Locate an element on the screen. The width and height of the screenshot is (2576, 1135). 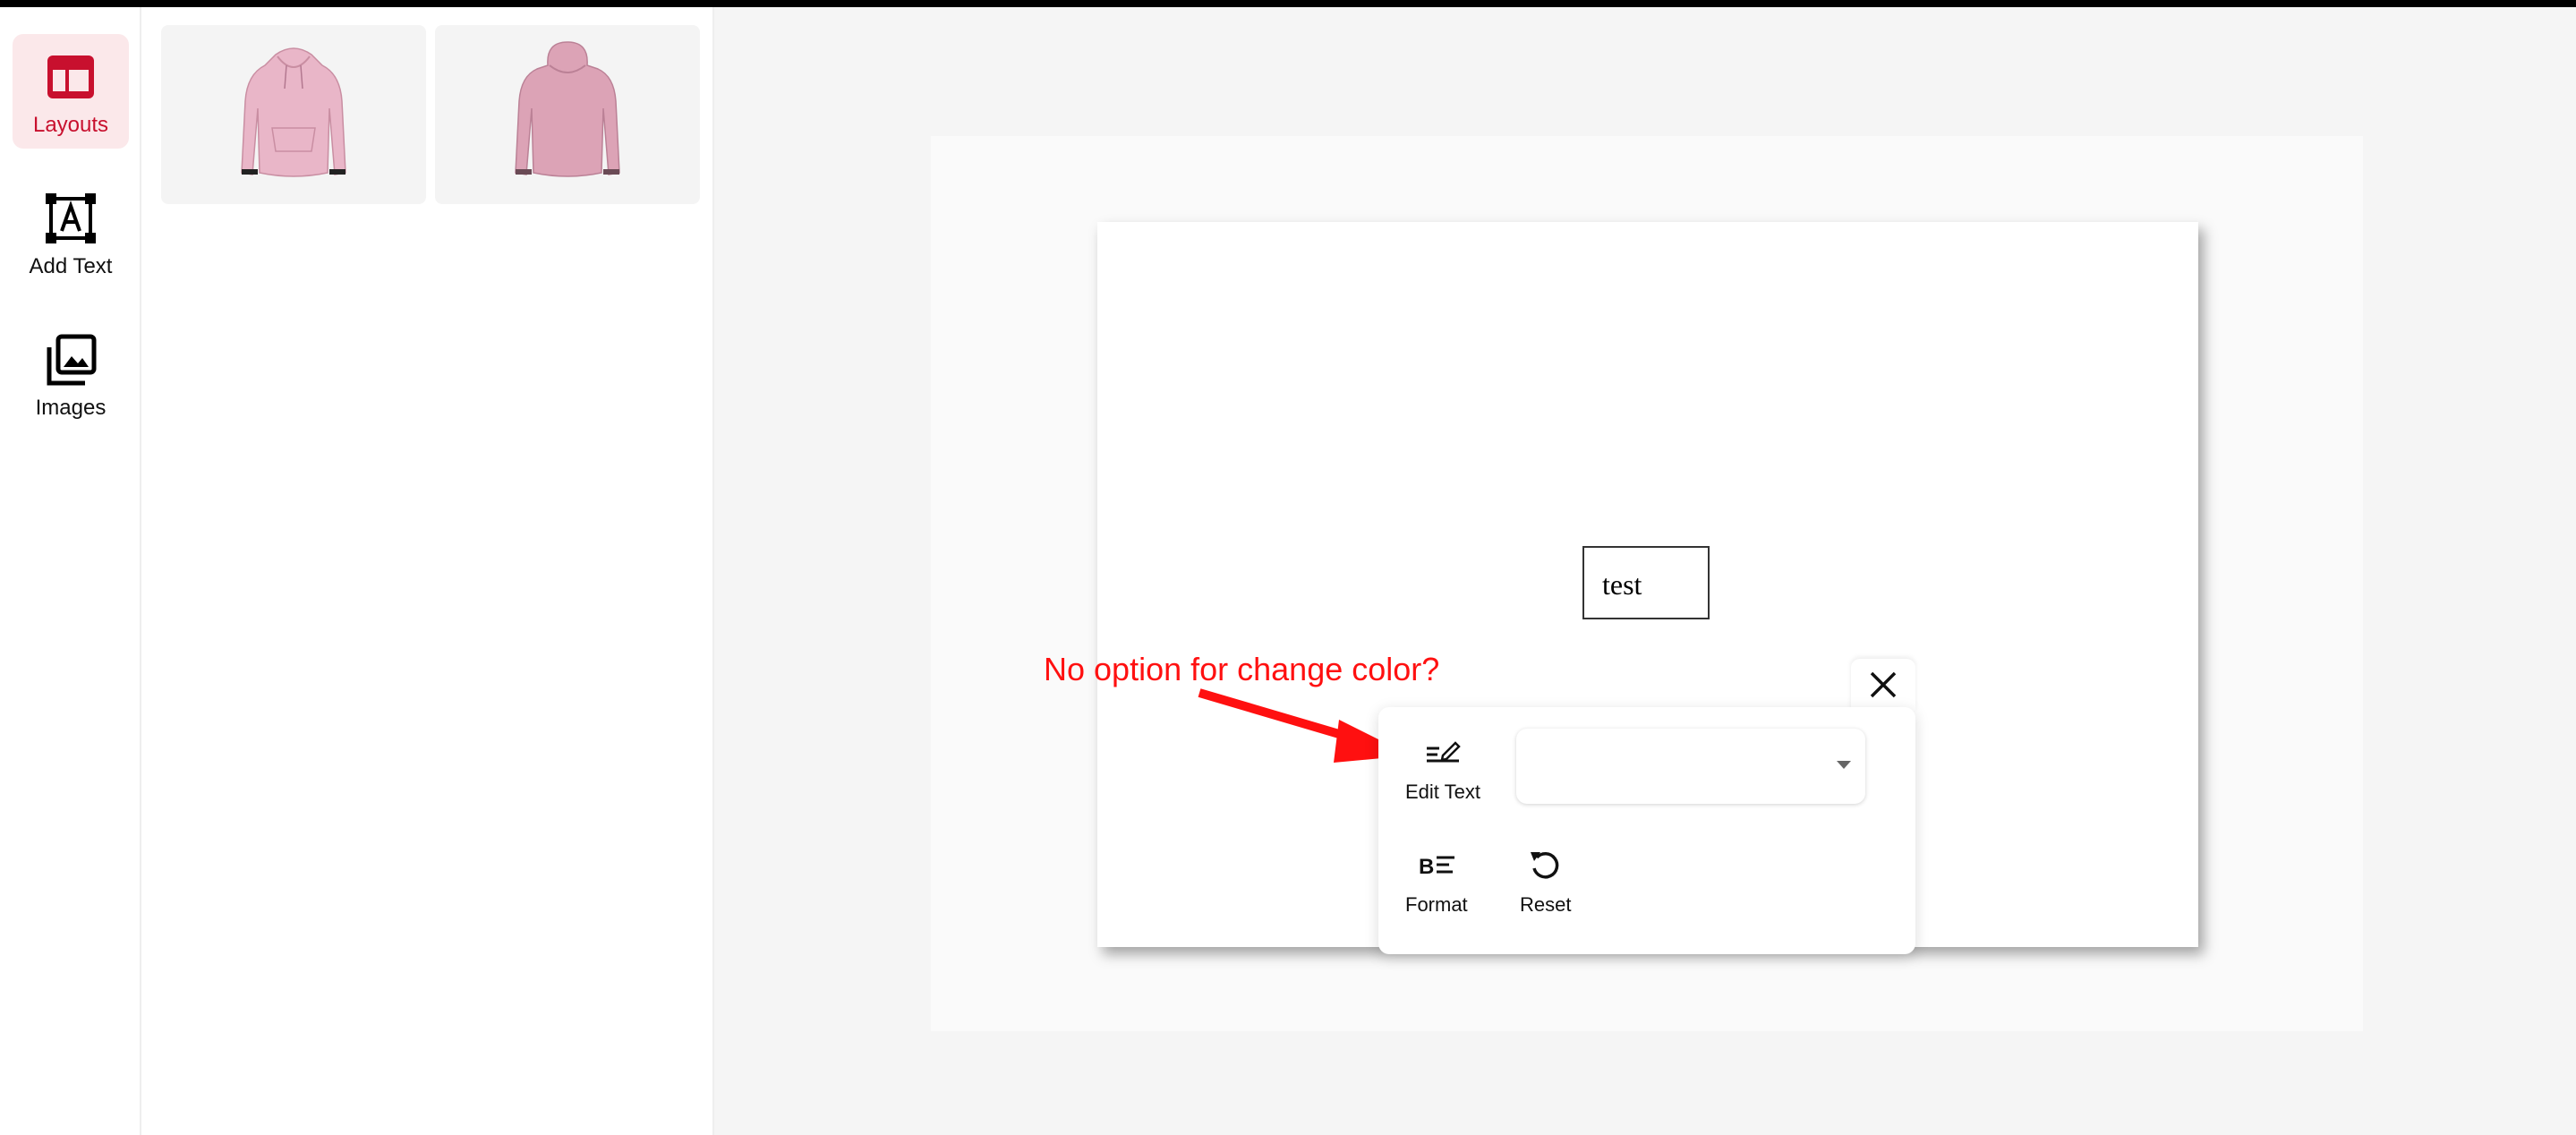
svg-text: B is located at coordinates (1426, 867).